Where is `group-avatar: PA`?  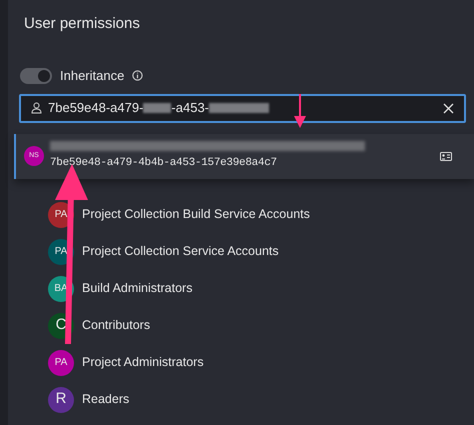 group-avatar: PA is located at coordinates (61, 363).